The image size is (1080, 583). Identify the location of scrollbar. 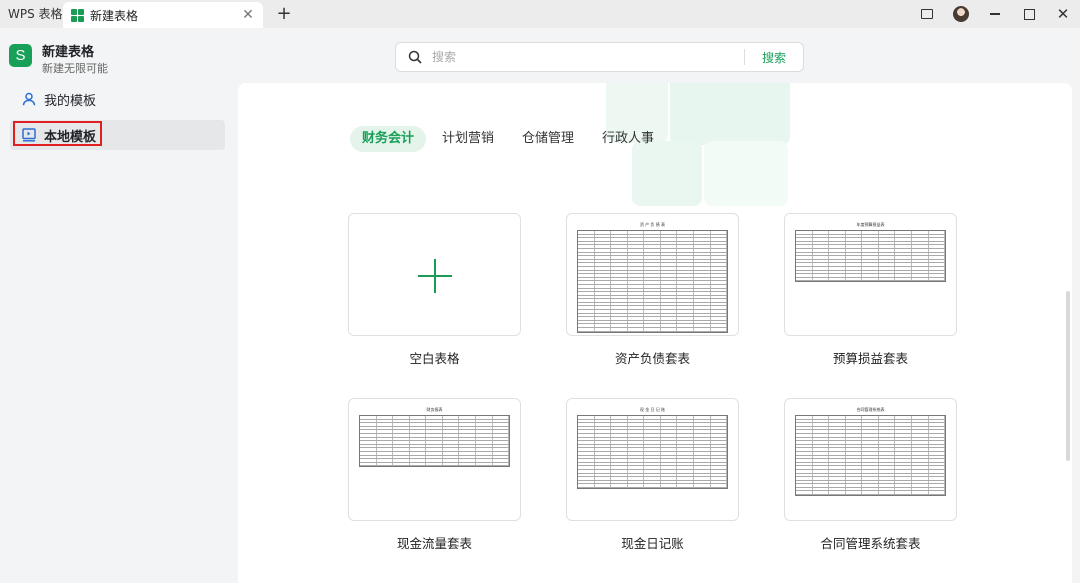
(1068, 376).